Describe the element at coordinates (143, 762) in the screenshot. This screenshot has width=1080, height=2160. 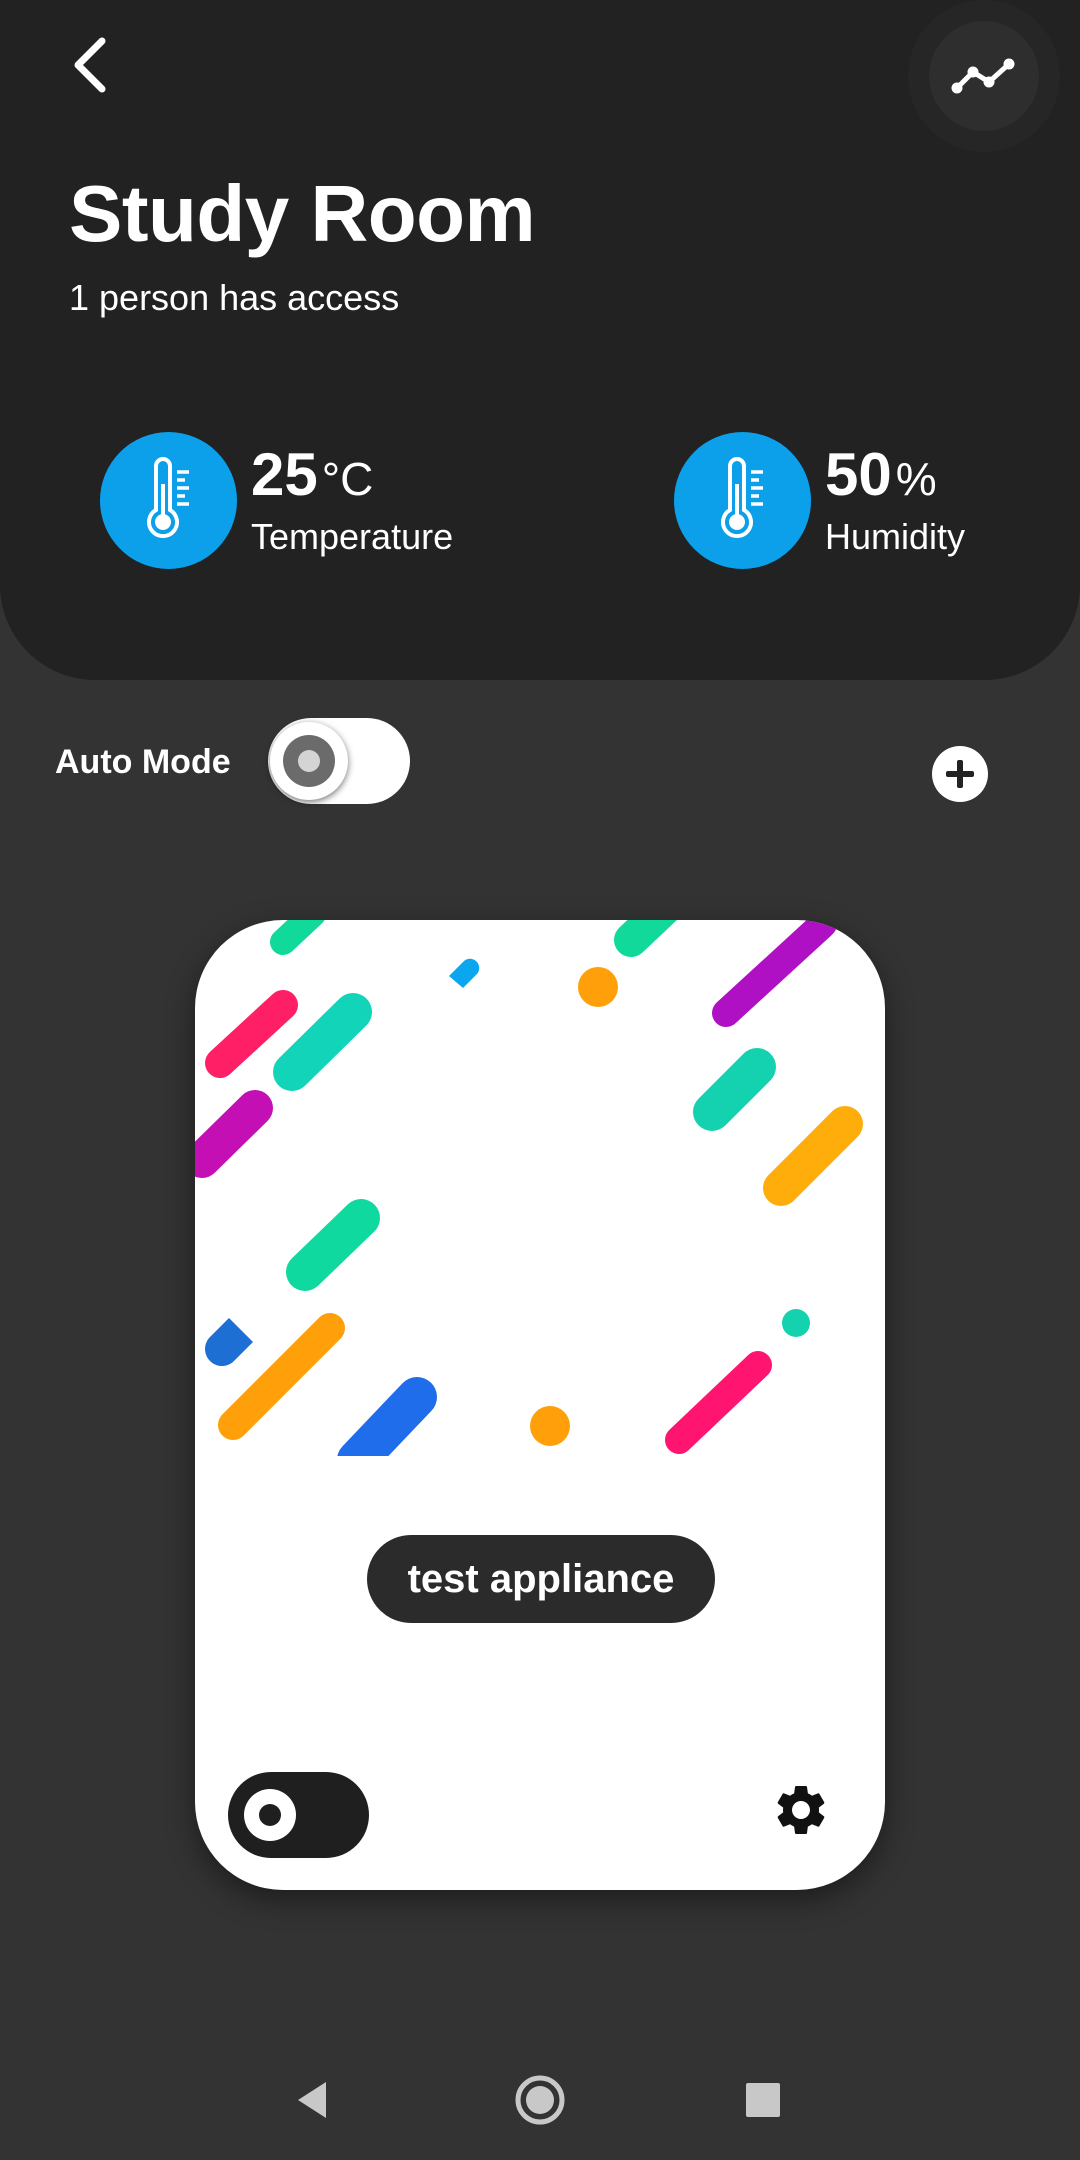
I see `auto-mode-label: Auto Mode` at that location.